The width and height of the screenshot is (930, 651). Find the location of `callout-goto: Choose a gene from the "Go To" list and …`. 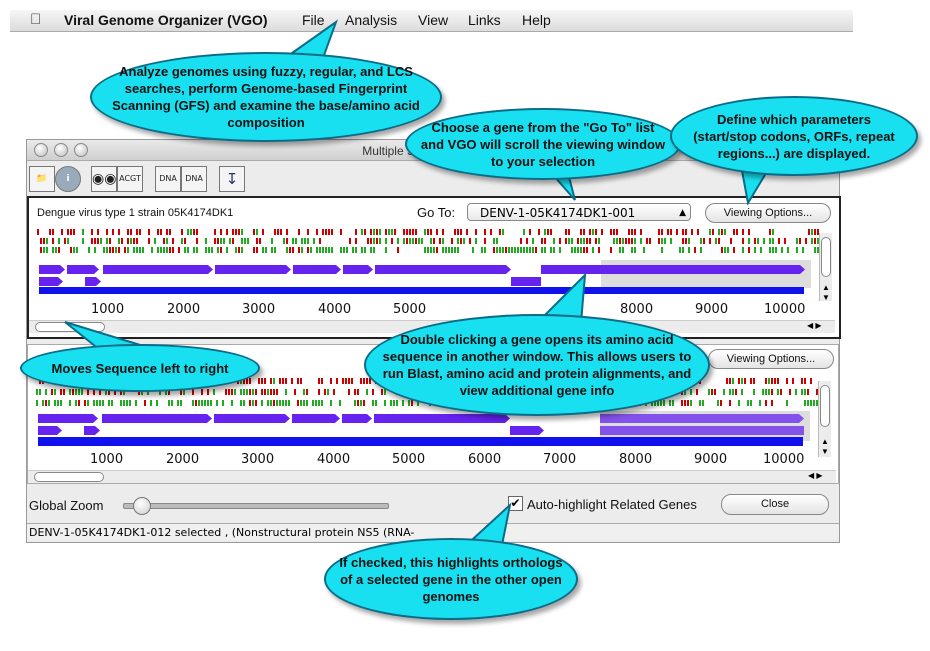

callout-goto: Choose a gene from the "Go To" list and … is located at coordinates (543, 144).